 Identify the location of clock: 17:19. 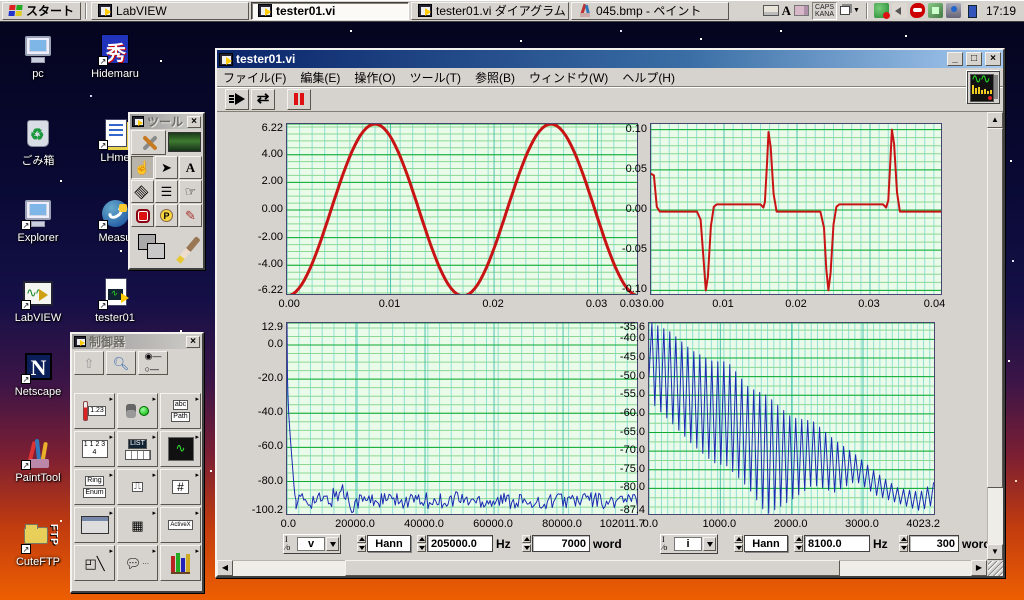
(1001, 11).